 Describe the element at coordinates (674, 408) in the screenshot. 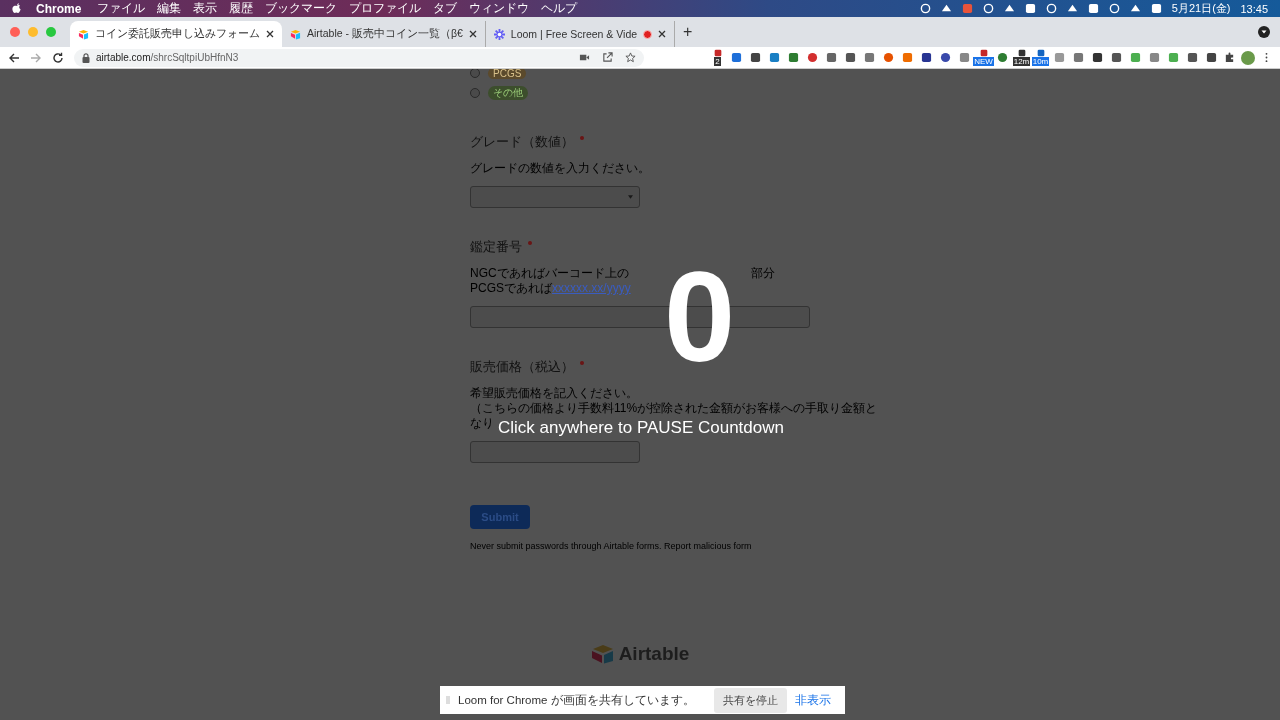

I see `field-description: （こちらの価格より手数料11%が控除された金額がお客様への手取り金額と` at that location.